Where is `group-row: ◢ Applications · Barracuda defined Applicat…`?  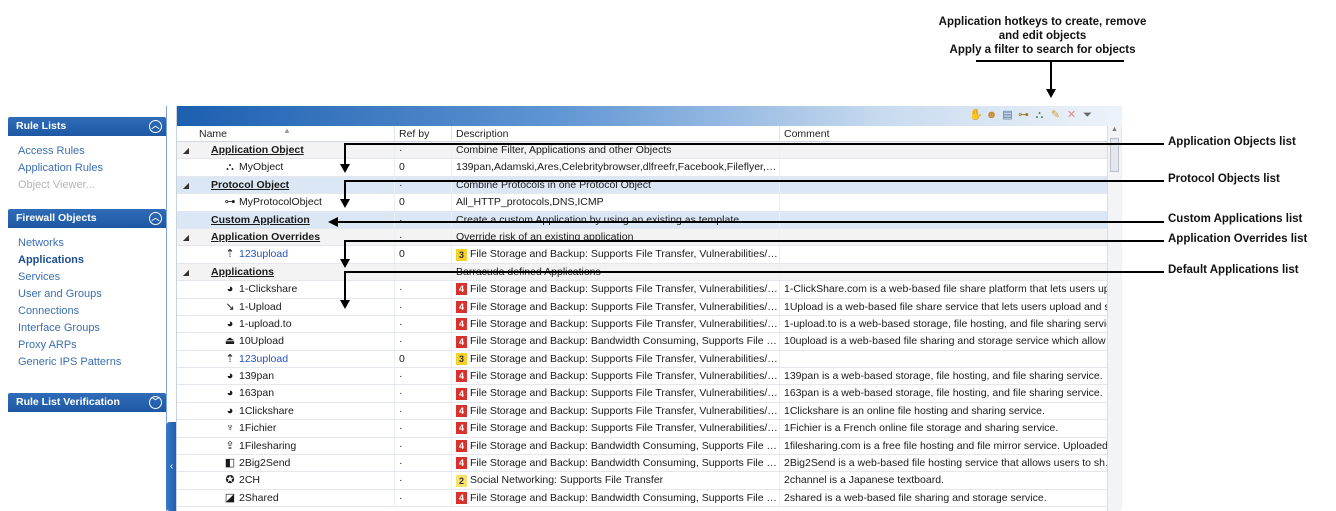
group-row: ◢ Applications · Barracuda defined Applicat… is located at coordinates (649, 272).